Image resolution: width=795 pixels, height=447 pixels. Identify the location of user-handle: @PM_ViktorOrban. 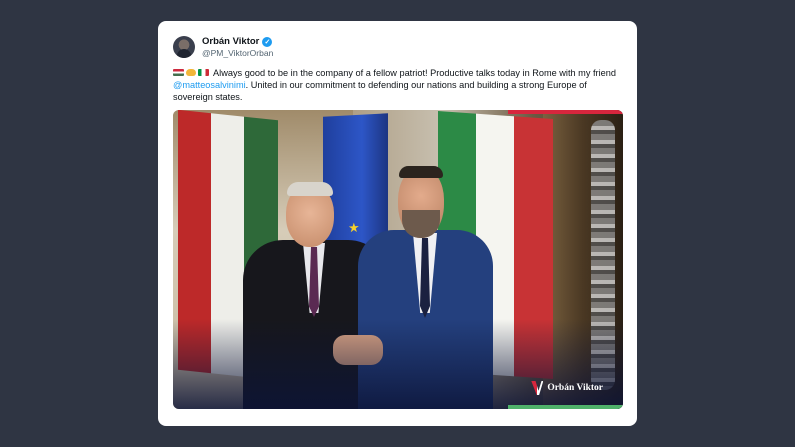
(237, 53).